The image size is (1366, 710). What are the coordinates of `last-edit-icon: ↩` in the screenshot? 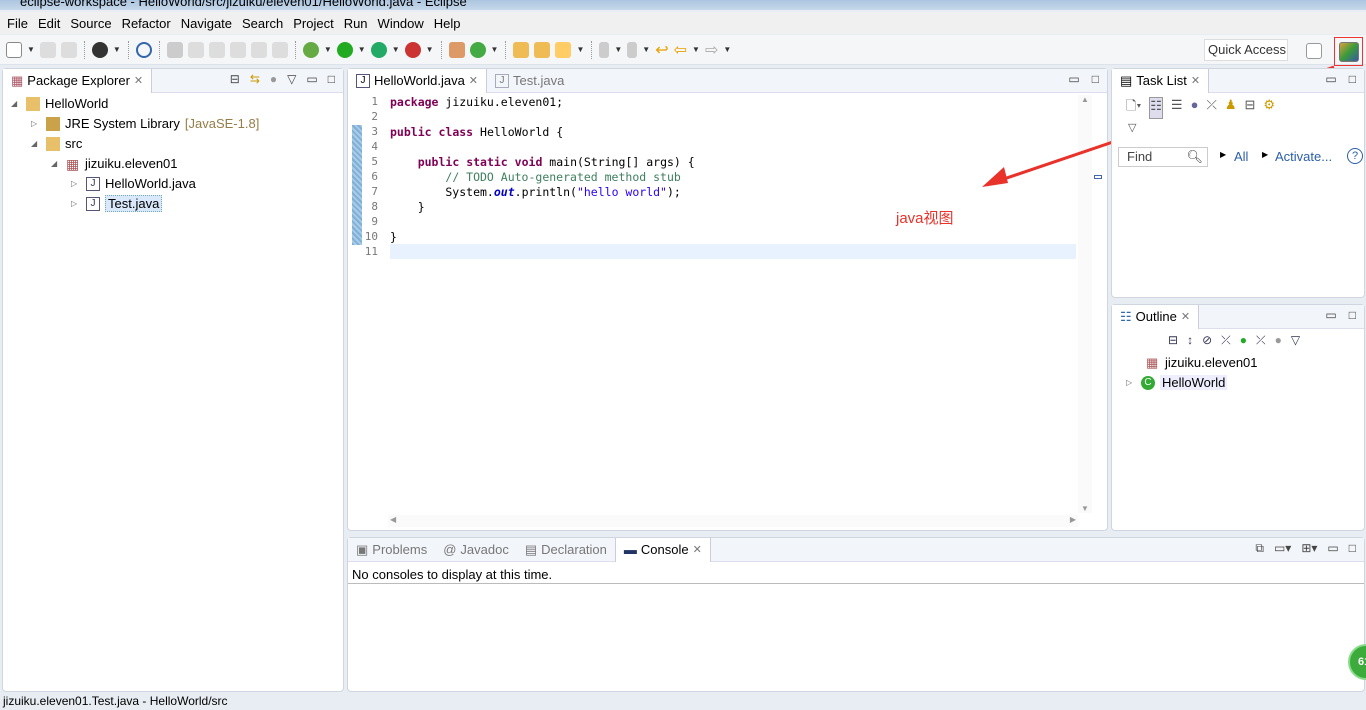 It's located at (661, 50).